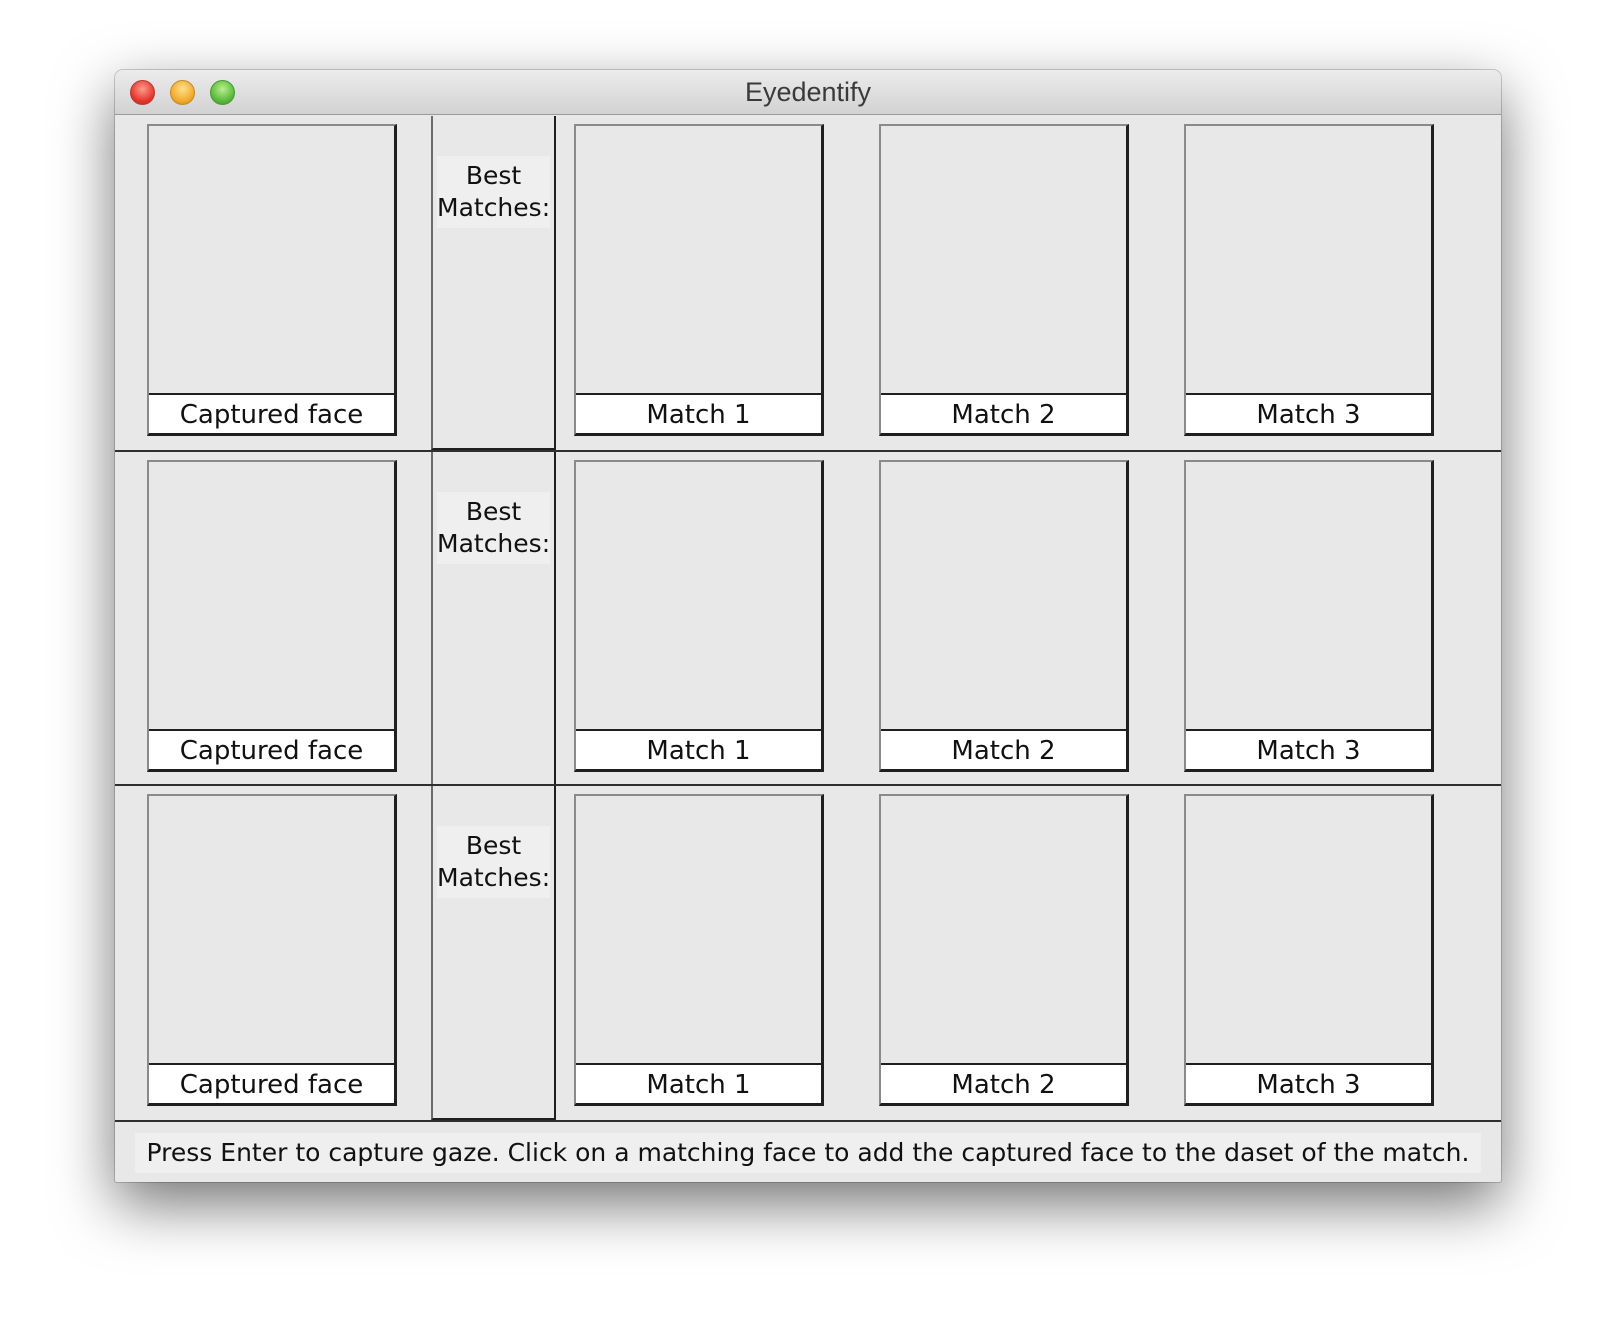 The height and width of the screenshot is (1336, 1606). I want to click on window-title: Eyedentify, so click(808, 92).